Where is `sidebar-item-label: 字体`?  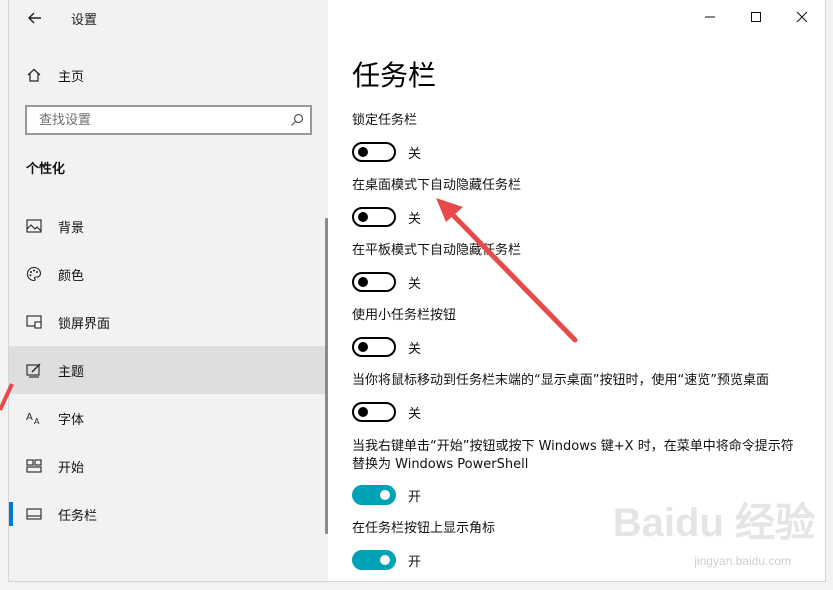
sidebar-item-label: 字体 is located at coordinates (71, 420).